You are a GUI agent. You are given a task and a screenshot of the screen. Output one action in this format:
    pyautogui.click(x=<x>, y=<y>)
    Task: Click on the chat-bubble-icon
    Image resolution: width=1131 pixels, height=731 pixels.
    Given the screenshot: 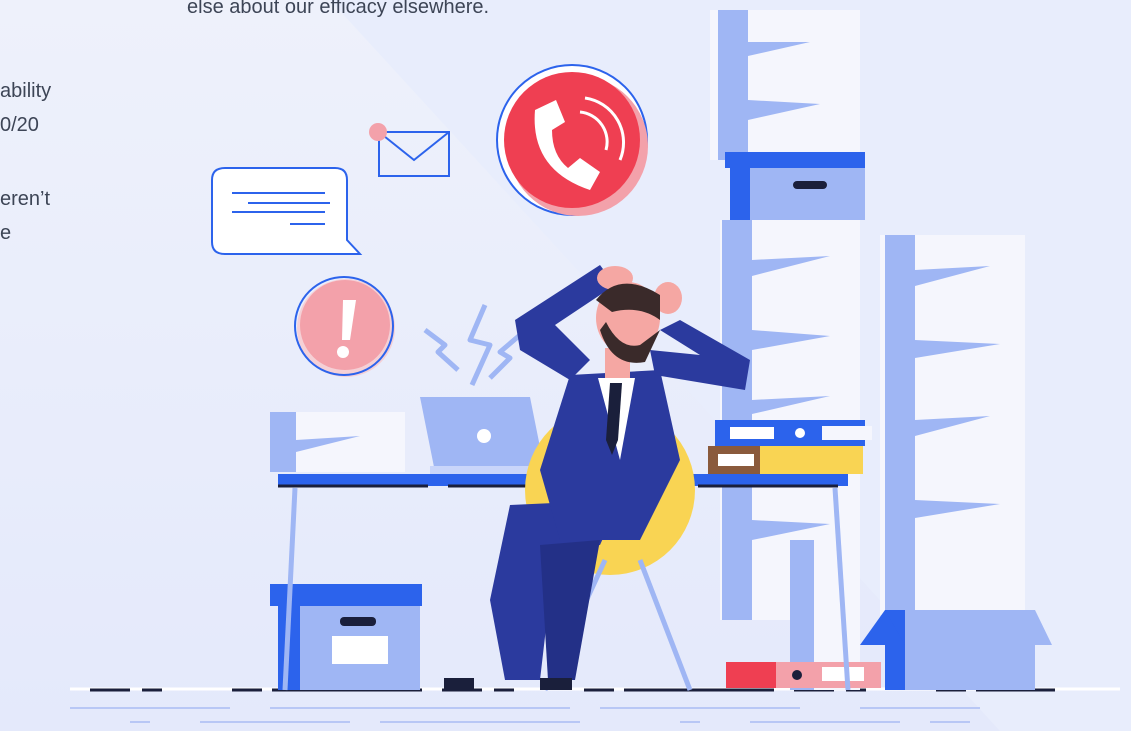 What is the action you would take?
    pyautogui.click(x=287, y=211)
    